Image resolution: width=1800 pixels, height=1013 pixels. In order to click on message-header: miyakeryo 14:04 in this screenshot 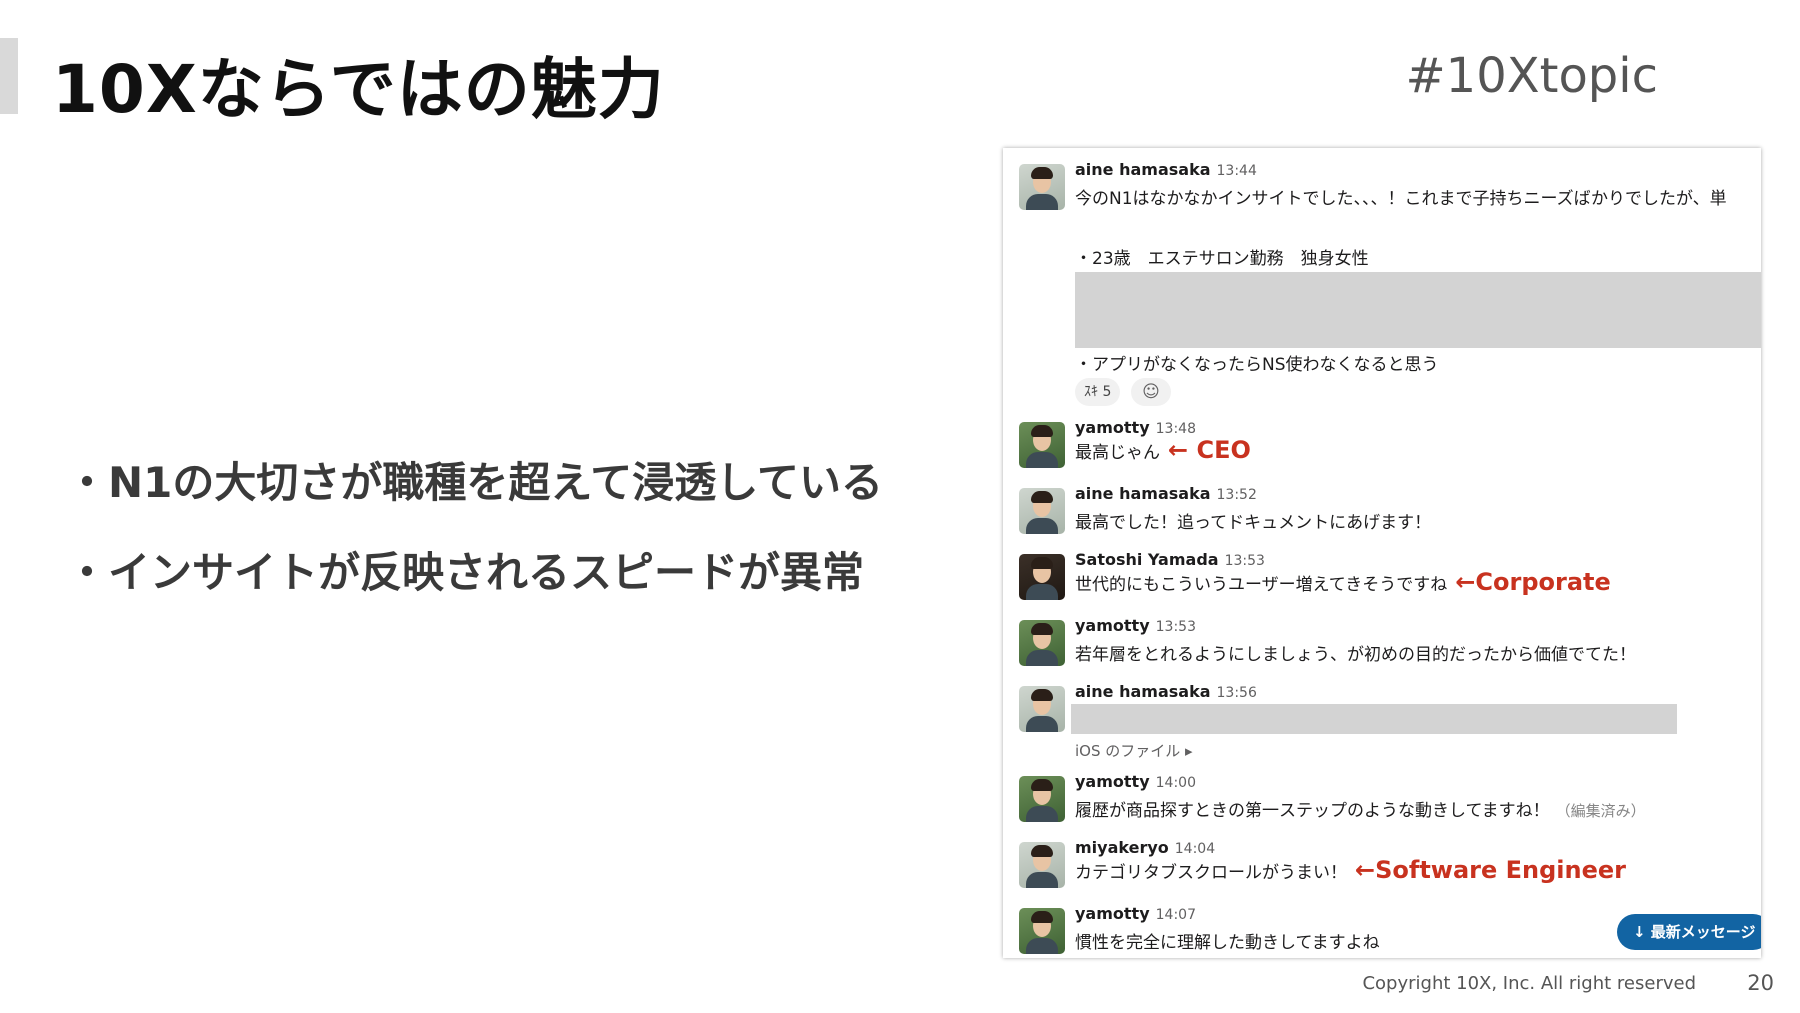, I will do `click(1145, 847)`.